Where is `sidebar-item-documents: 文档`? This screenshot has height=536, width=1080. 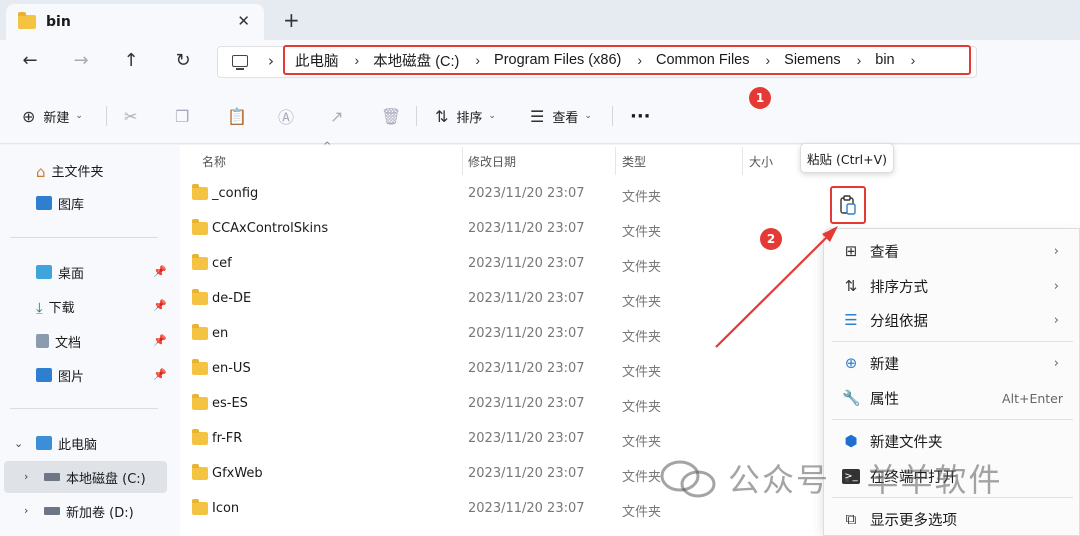
sidebar-item-documents: 文档 is located at coordinates (58, 341).